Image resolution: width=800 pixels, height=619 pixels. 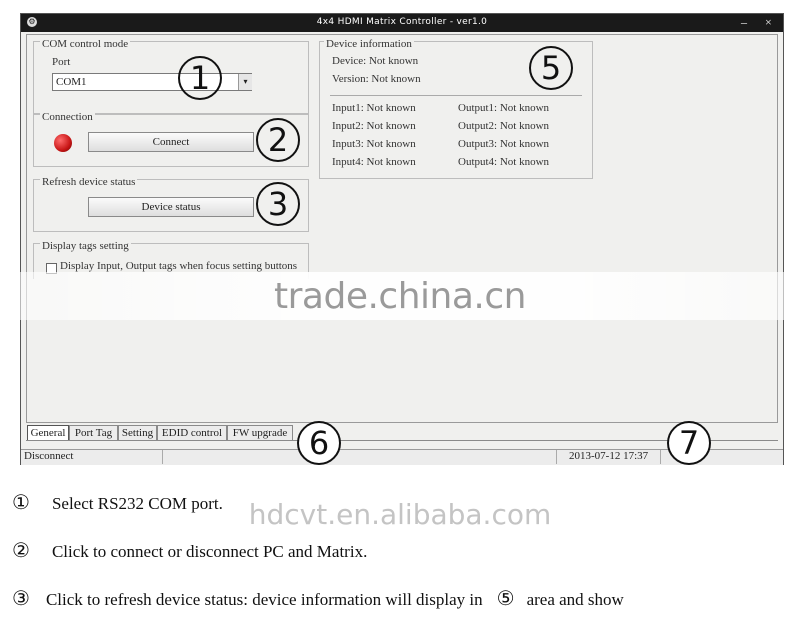 What do you see at coordinates (551, 68) in the screenshot?
I see `callout-5: 5` at bounding box center [551, 68].